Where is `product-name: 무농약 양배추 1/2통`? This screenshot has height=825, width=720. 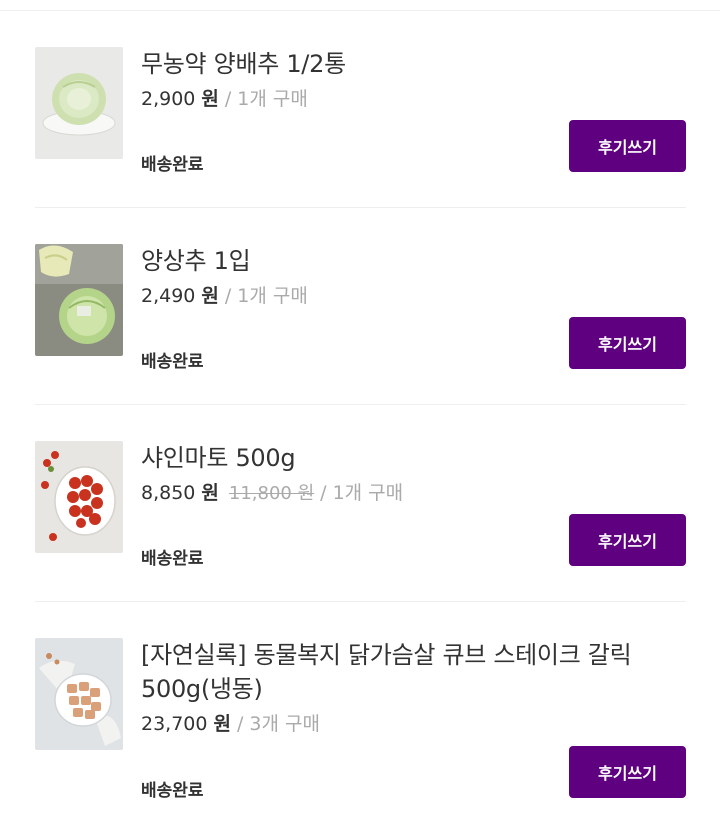
product-name: 무농약 양배추 1/2통 is located at coordinates (413, 64).